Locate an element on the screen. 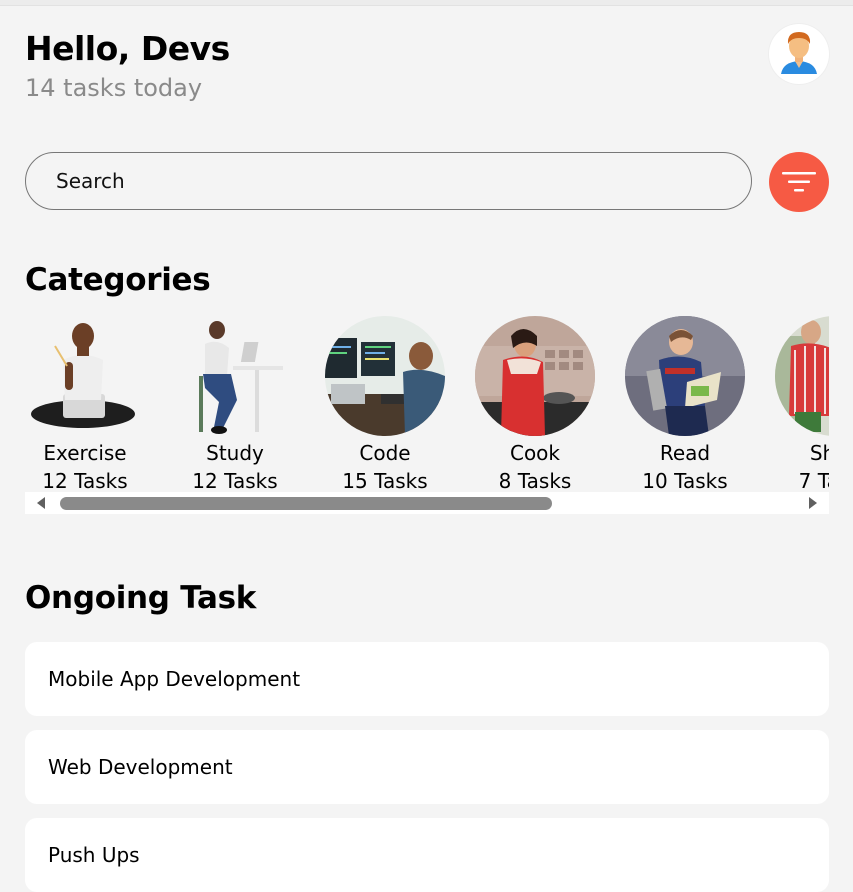 The image size is (853, 892). task-card: Web Development is located at coordinates (427, 767).